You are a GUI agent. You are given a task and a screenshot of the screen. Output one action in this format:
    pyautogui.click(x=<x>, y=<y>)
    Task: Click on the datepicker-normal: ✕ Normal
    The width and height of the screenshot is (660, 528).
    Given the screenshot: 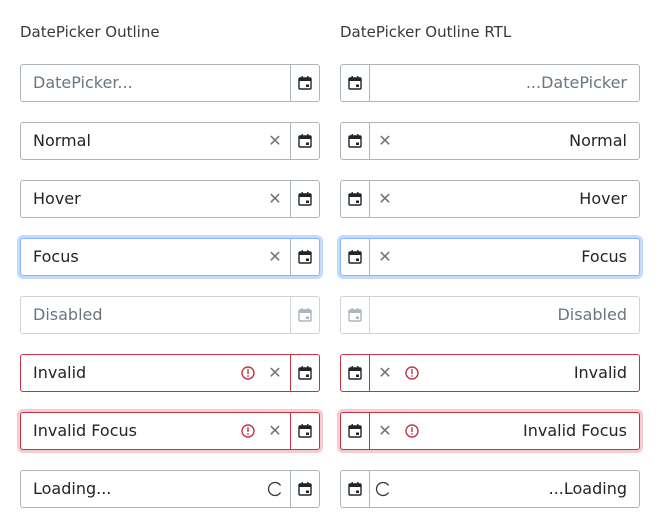 What is the action you would take?
    pyautogui.click(x=490, y=141)
    